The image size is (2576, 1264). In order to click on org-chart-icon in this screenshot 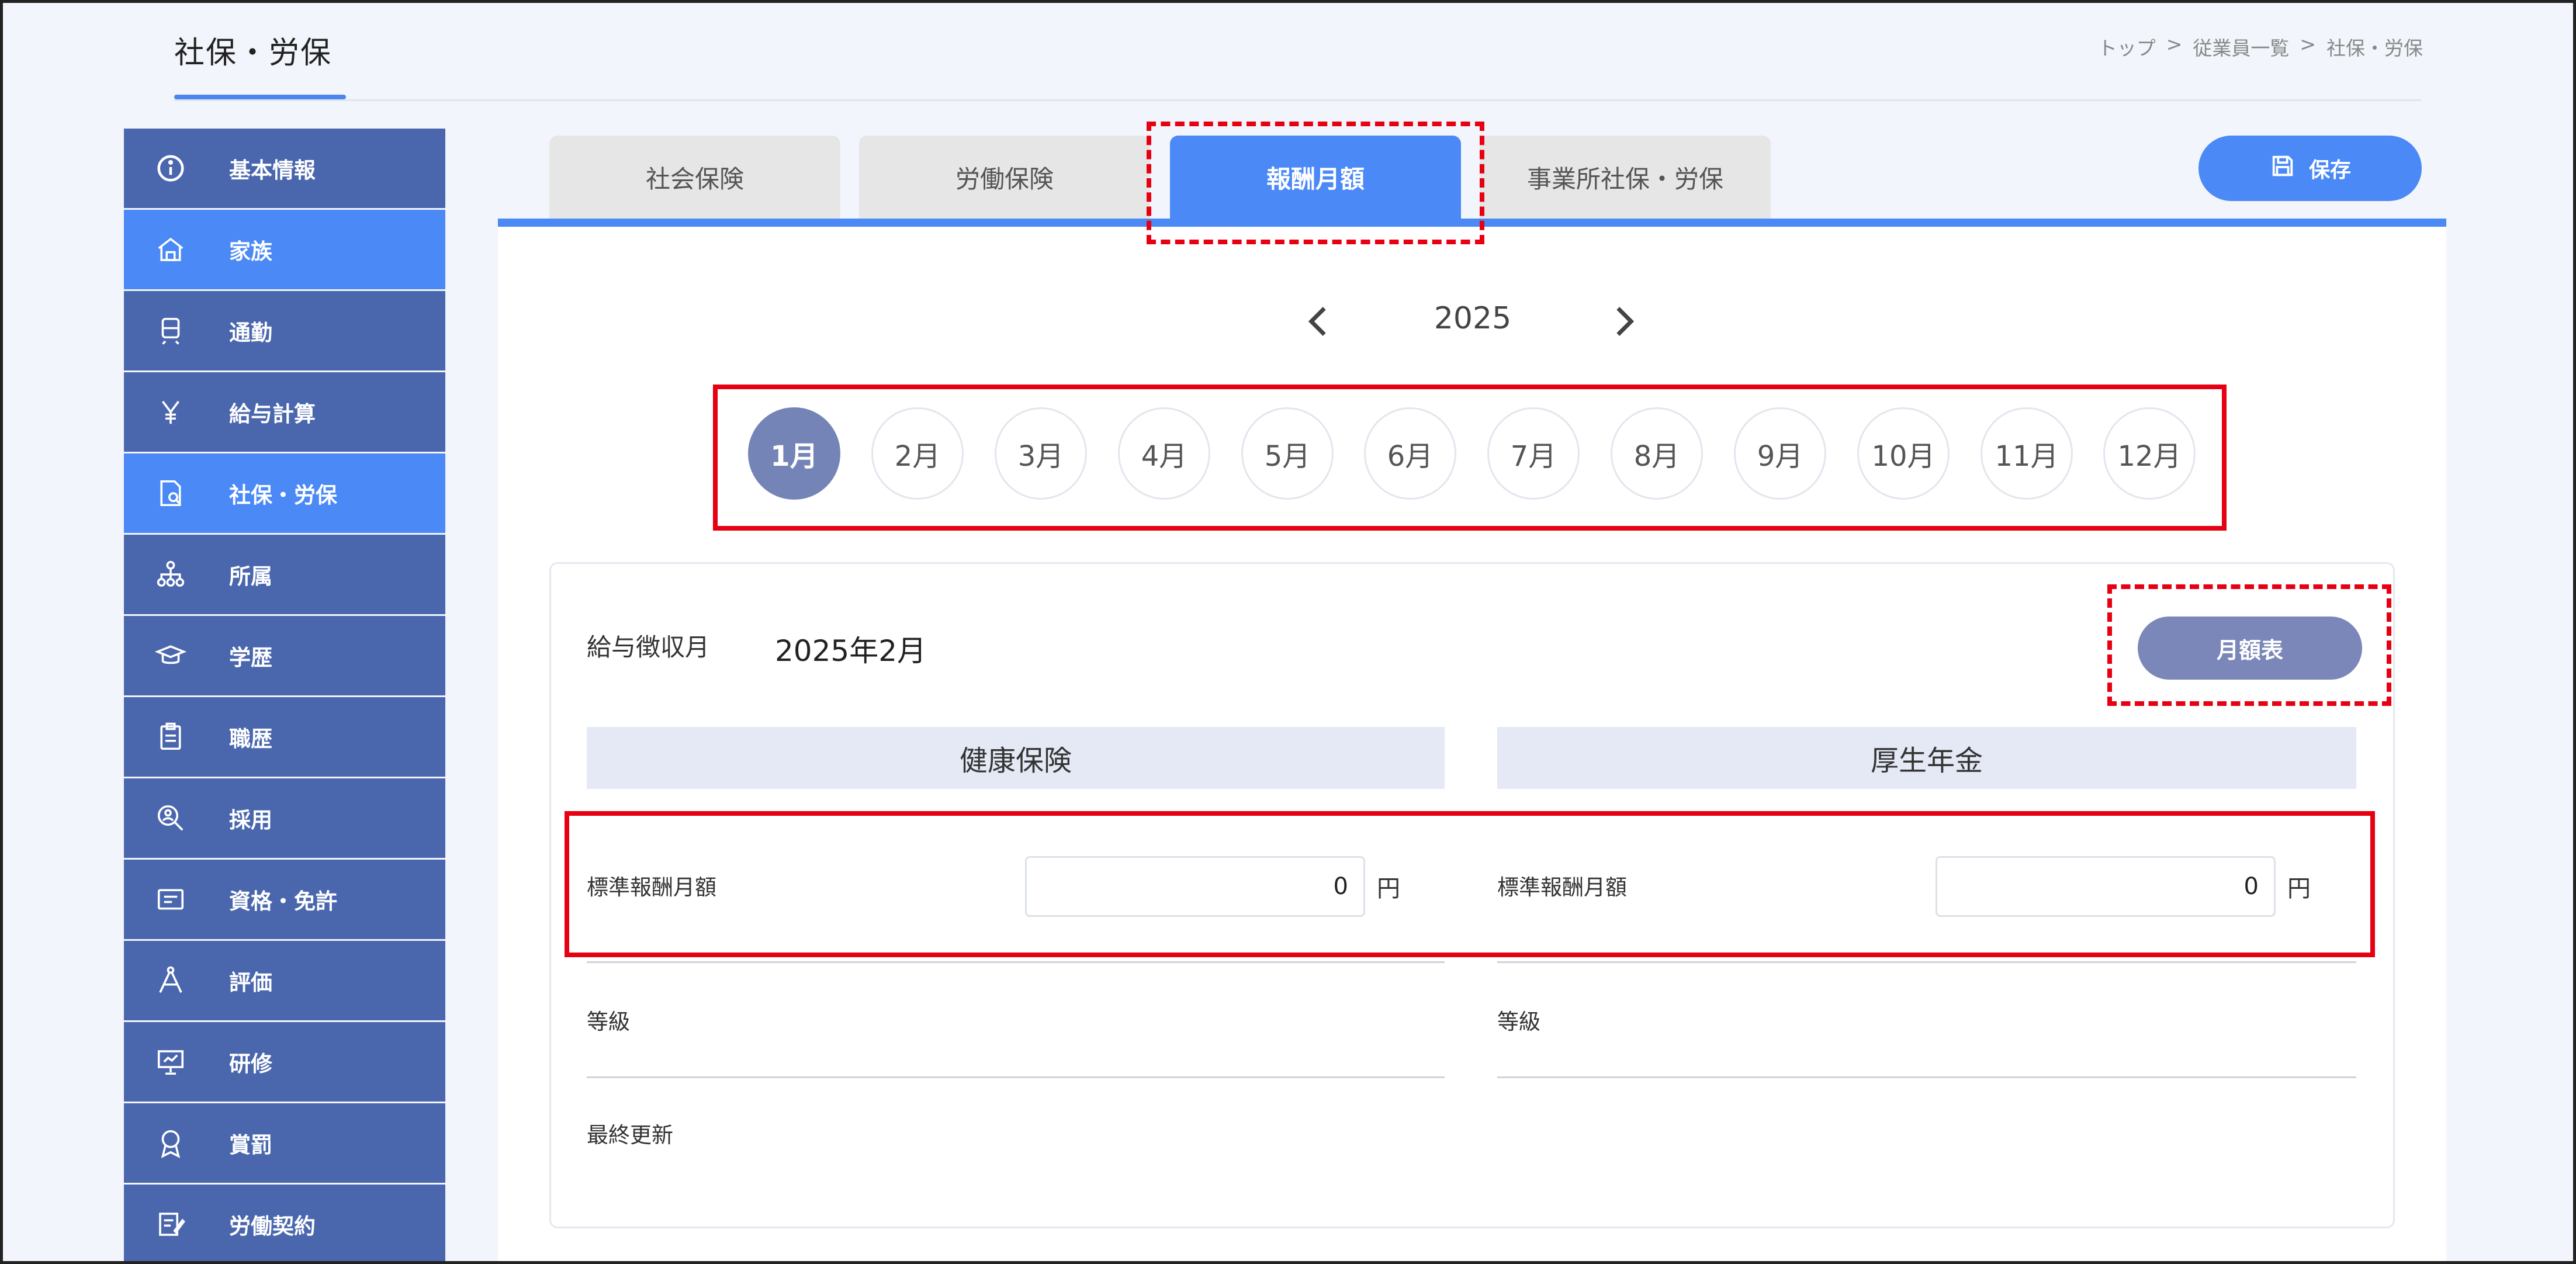, I will do `click(171, 574)`.